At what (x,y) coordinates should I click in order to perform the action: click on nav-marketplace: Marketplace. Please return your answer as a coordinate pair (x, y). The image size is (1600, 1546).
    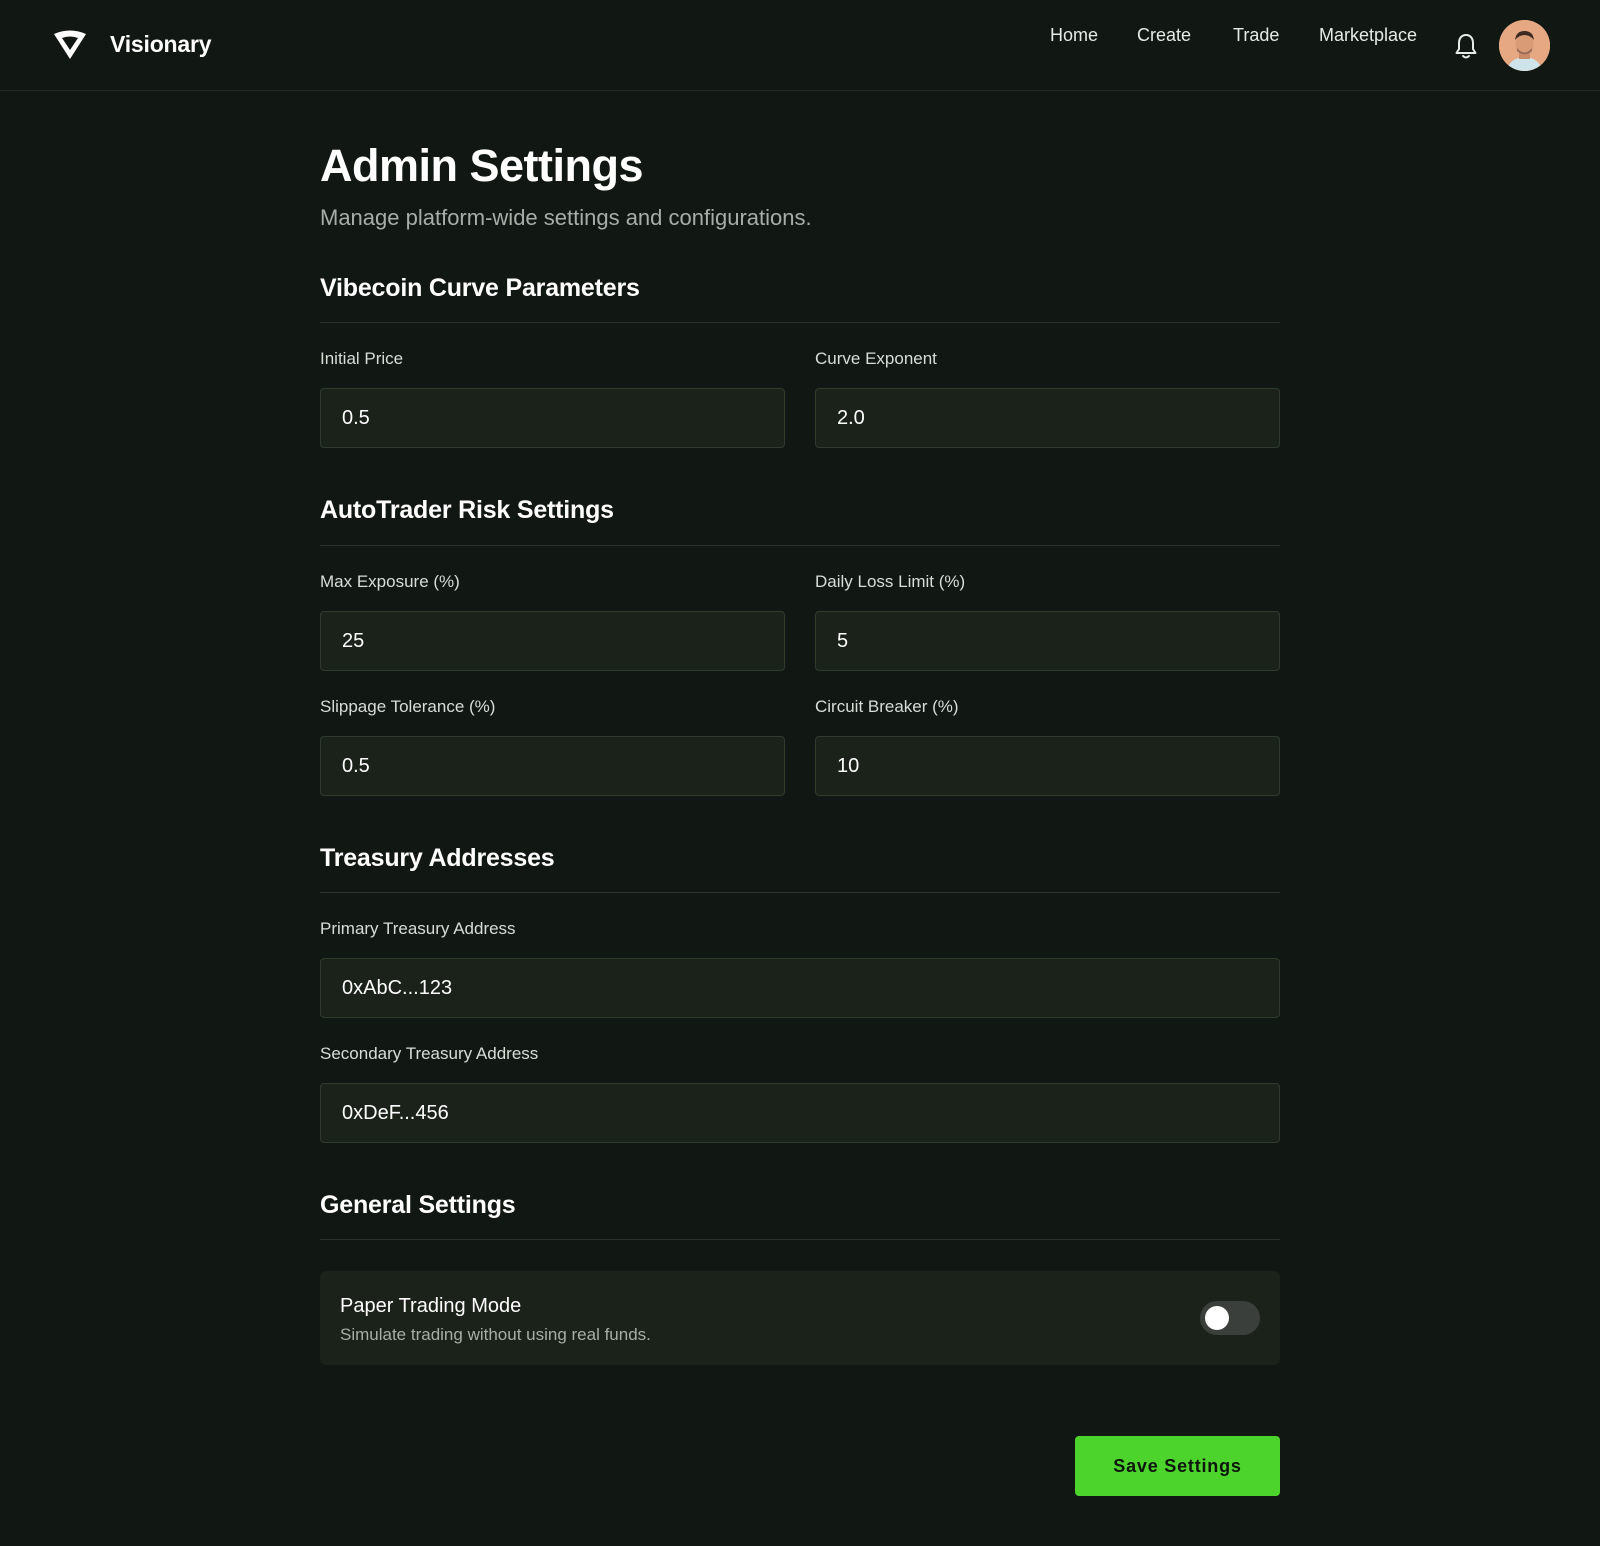
    Looking at the image, I should click on (1368, 35).